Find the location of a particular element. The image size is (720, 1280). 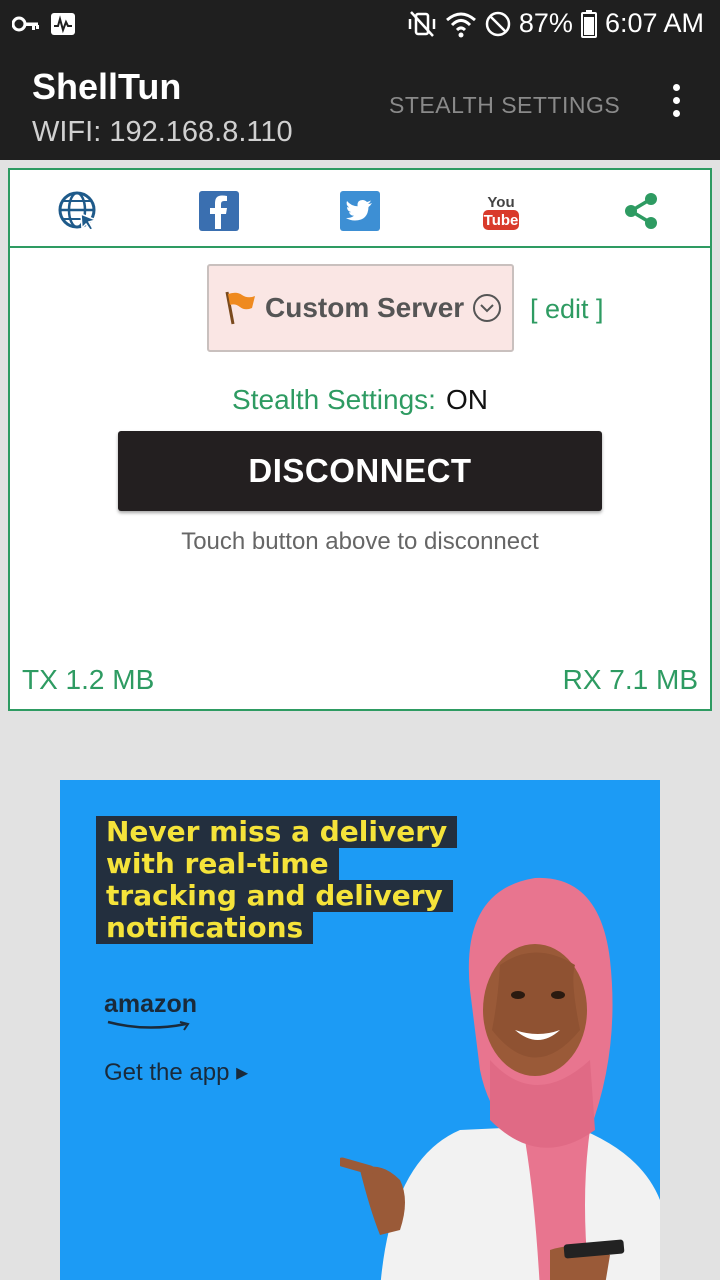

stealth-status: Stealth Settings: ON is located at coordinates (360, 400).